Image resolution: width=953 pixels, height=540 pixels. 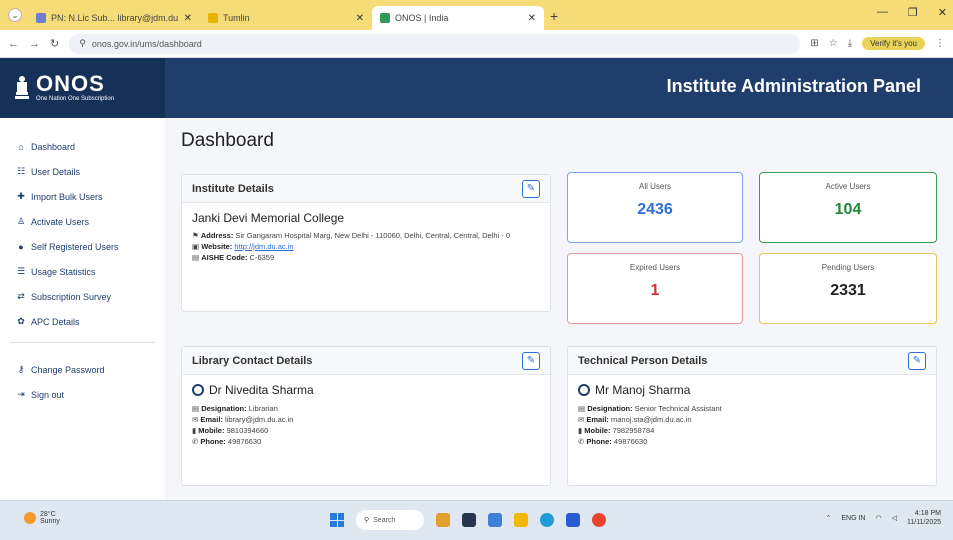 I want to click on bookmark-star-icon: ☆, so click(x=833, y=43).